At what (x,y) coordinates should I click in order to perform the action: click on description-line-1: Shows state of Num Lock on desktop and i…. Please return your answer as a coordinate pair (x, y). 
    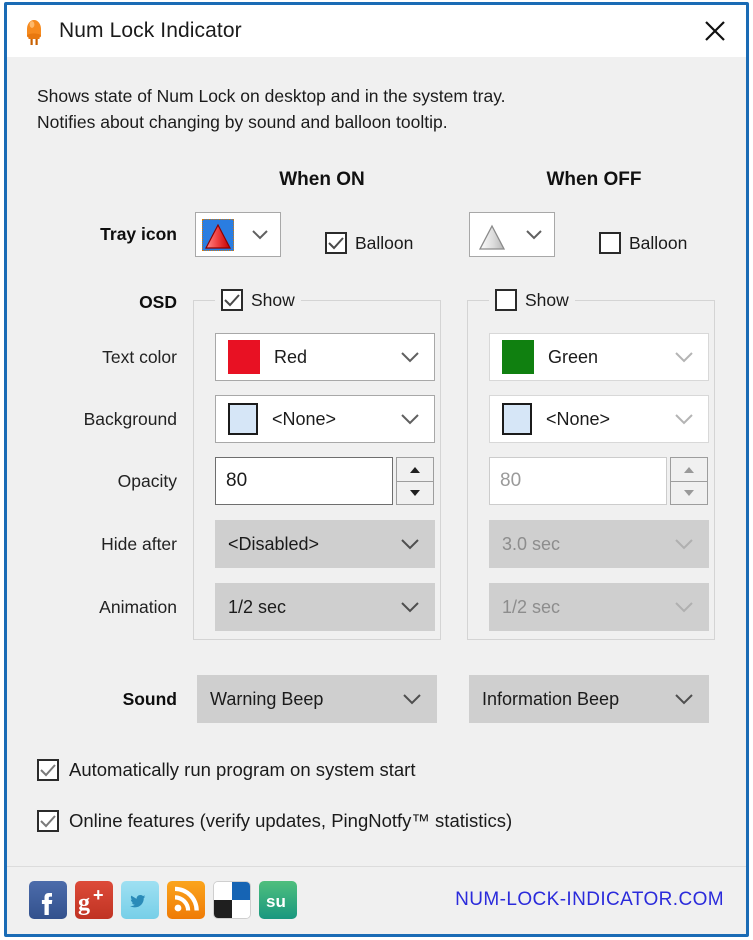
    Looking at the image, I should click on (271, 96).